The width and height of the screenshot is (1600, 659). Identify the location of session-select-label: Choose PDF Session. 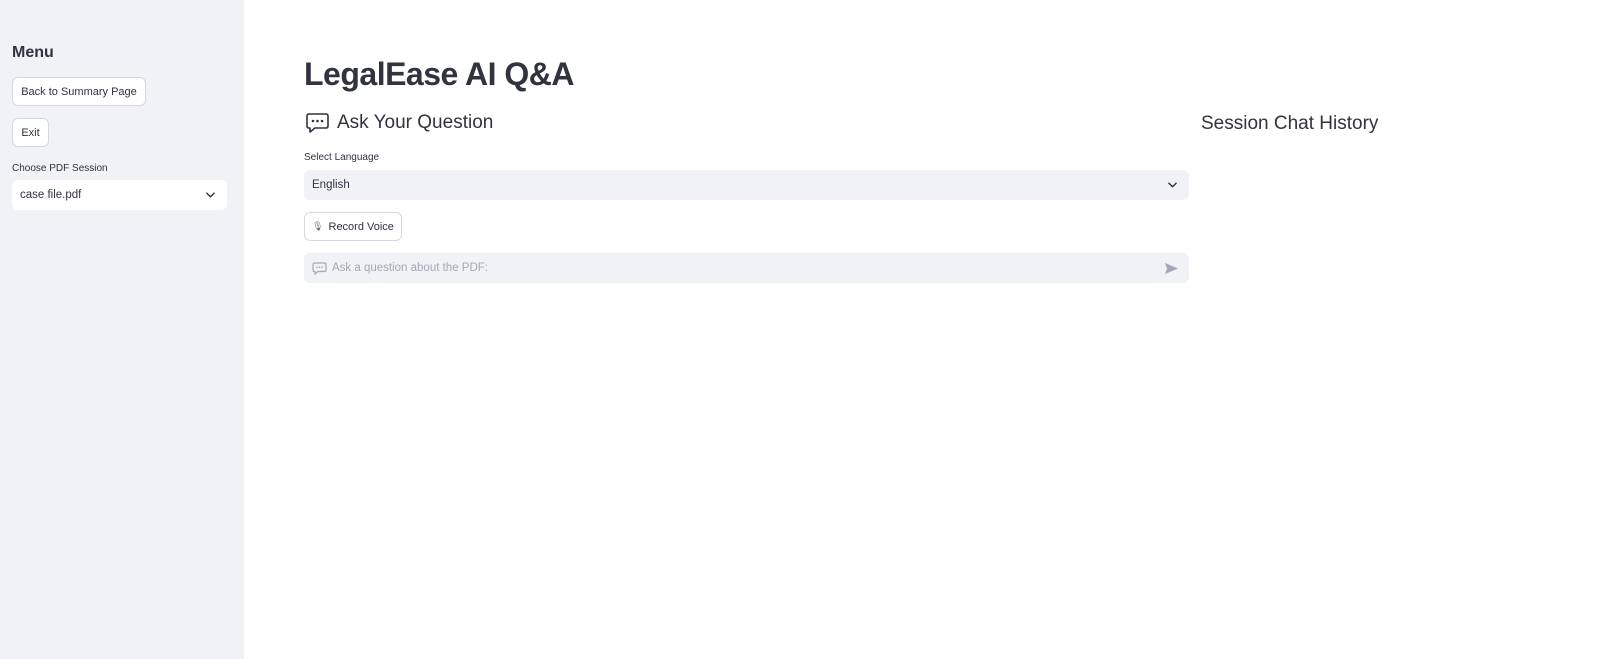
(60, 168).